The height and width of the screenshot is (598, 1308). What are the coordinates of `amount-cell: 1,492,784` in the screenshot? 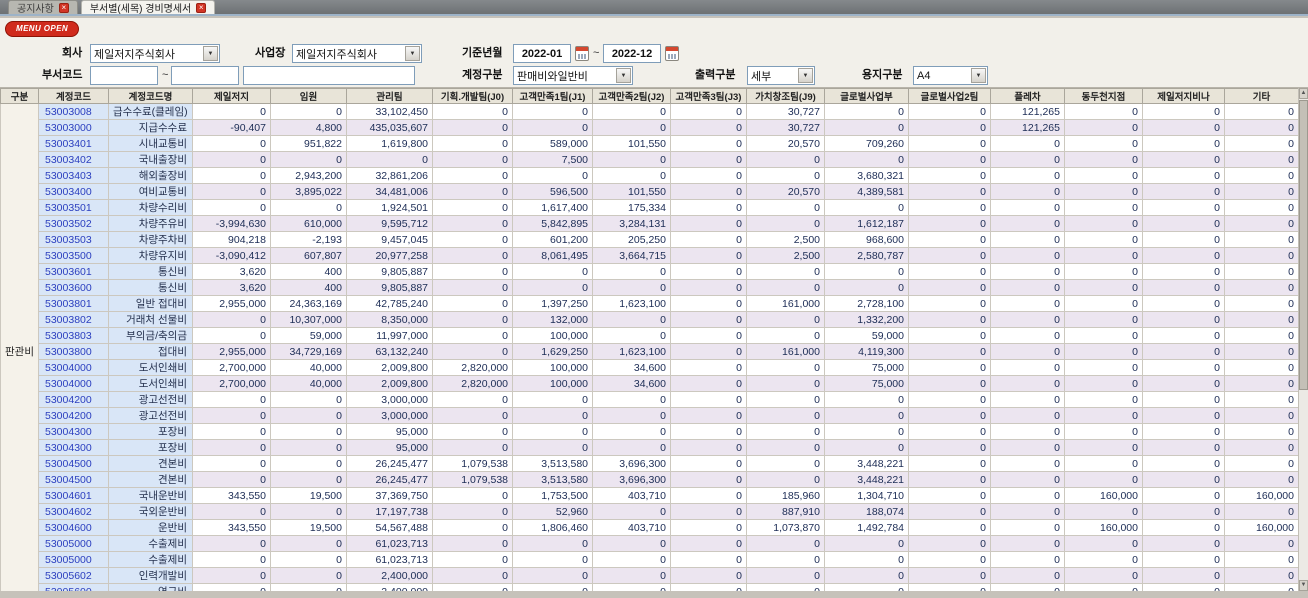 It's located at (866, 527).